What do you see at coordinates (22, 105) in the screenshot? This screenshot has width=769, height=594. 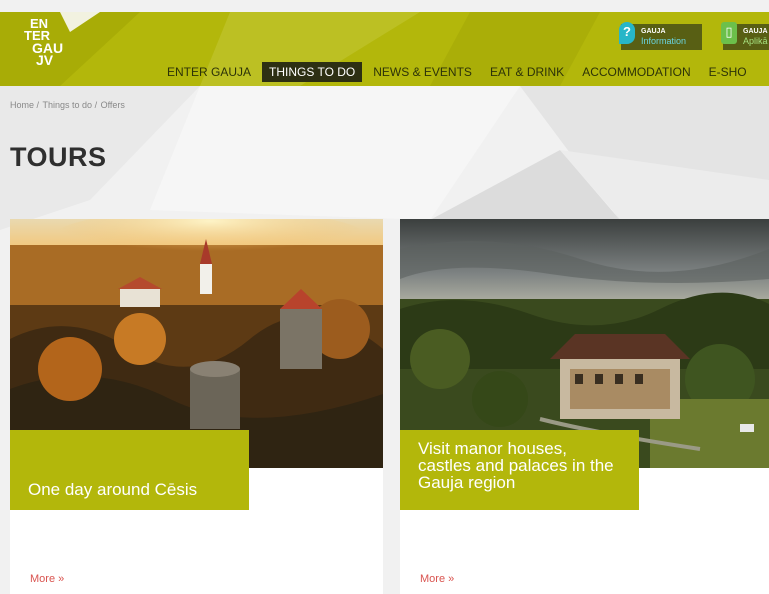 I see `breadcrumb-home: Home` at bounding box center [22, 105].